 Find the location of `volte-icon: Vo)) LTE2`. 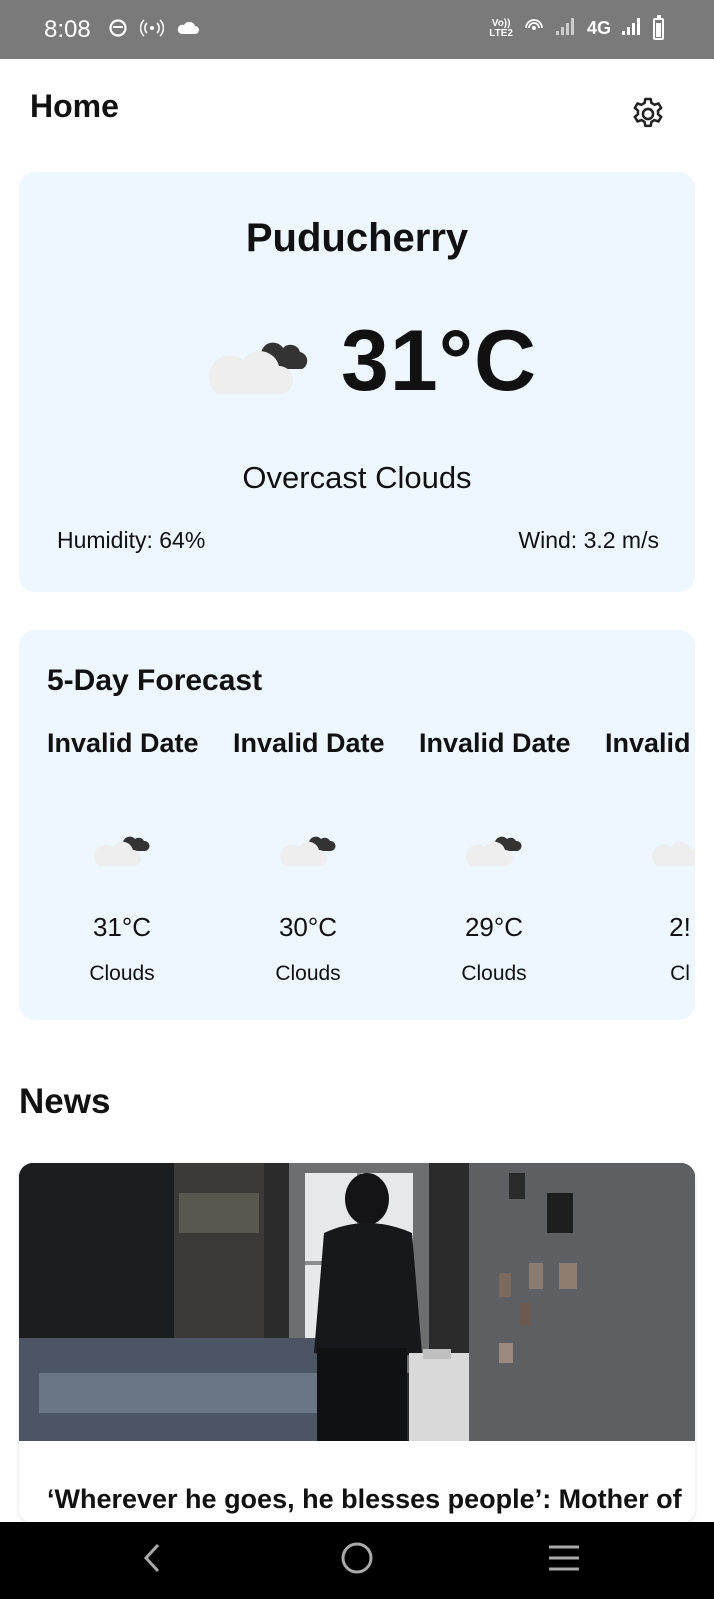

volte-icon: Vo)) LTE2 is located at coordinates (501, 28).